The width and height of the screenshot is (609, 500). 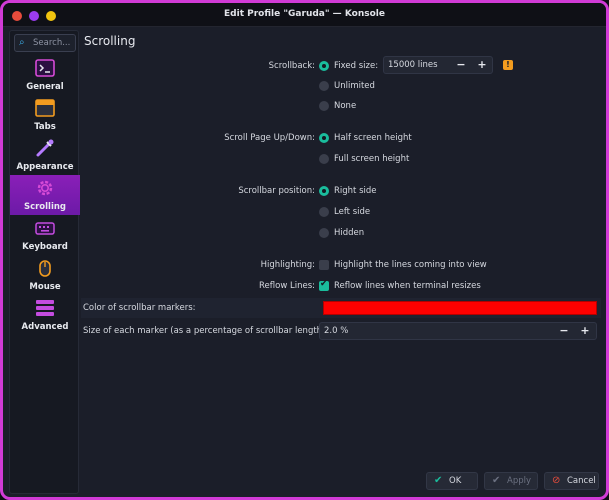 I want to click on color-picker-icon, so click(x=45, y=148).